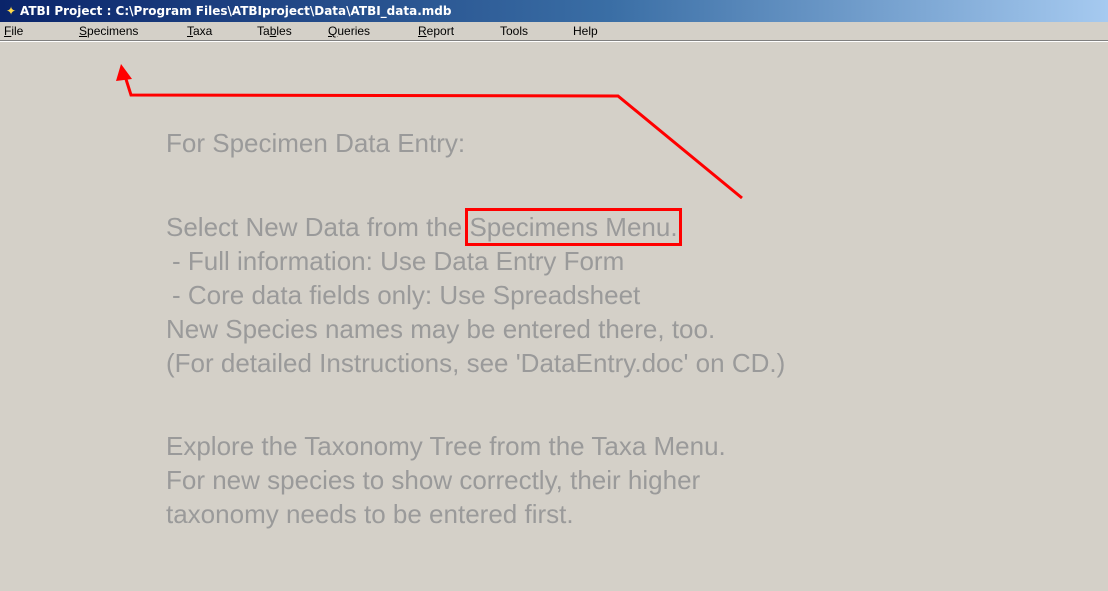  Describe the element at coordinates (83, 31) in the screenshot. I see `menu-specimens-mnemonic: S` at that location.